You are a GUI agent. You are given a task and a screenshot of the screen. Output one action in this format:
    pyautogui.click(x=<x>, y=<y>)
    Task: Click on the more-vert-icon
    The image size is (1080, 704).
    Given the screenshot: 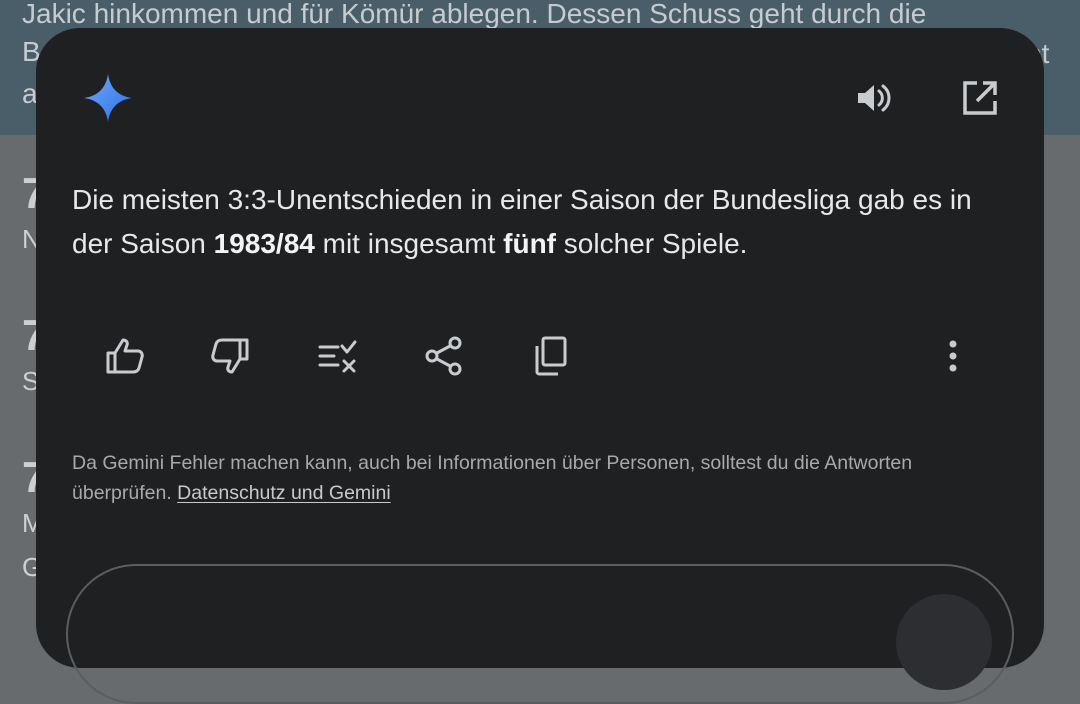 What is the action you would take?
    pyautogui.click(x=953, y=356)
    